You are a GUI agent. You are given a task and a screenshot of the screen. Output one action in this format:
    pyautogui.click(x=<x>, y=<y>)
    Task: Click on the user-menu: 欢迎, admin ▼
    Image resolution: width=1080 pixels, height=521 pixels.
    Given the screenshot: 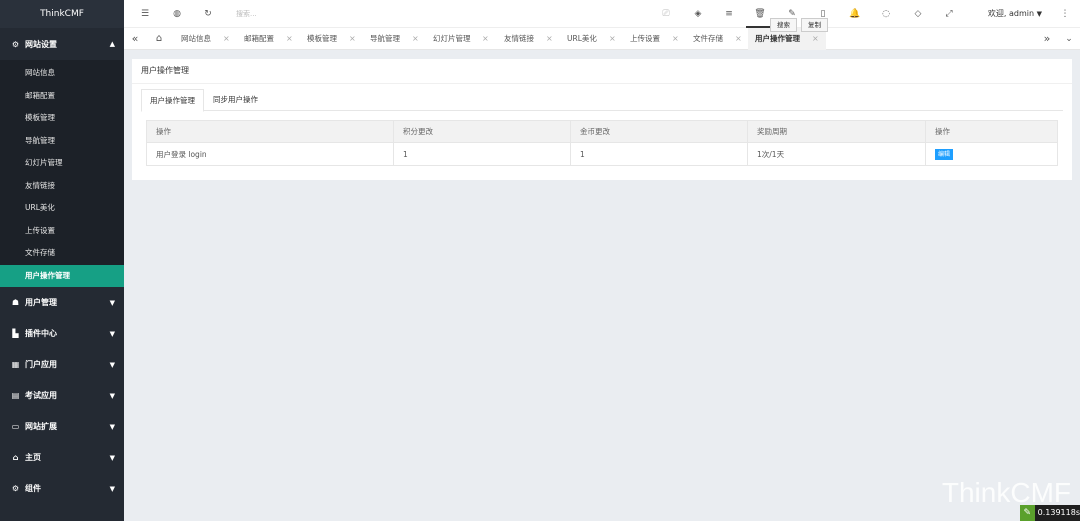 What is the action you would take?
    pyautogui.click(x=1015, y=14)
    